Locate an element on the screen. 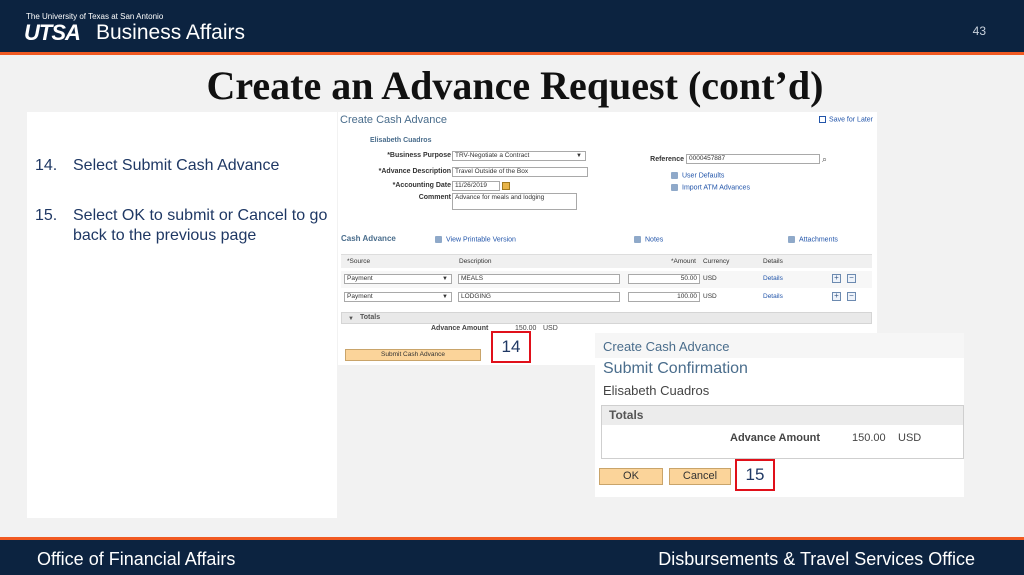  collapse-icon: ▼ is located at coordinates (351, 319).